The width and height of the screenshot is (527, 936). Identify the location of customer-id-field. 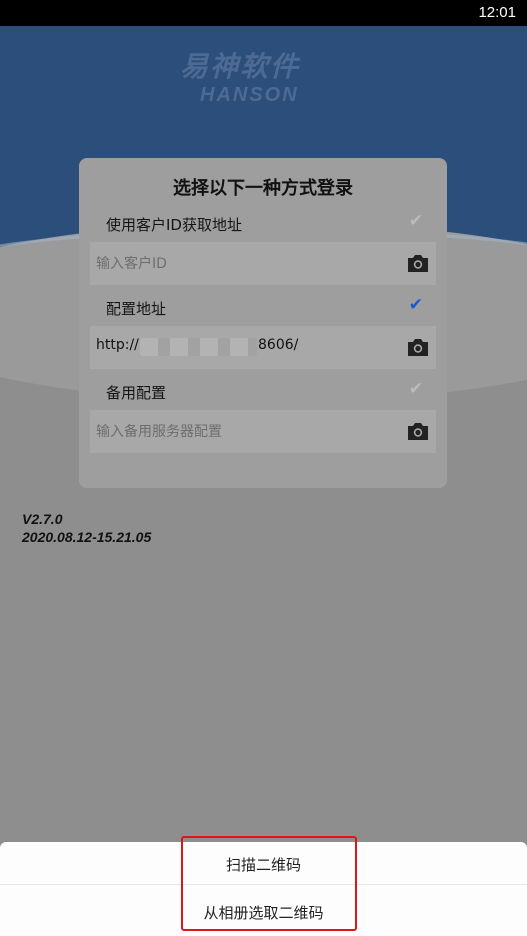
(263, 263).